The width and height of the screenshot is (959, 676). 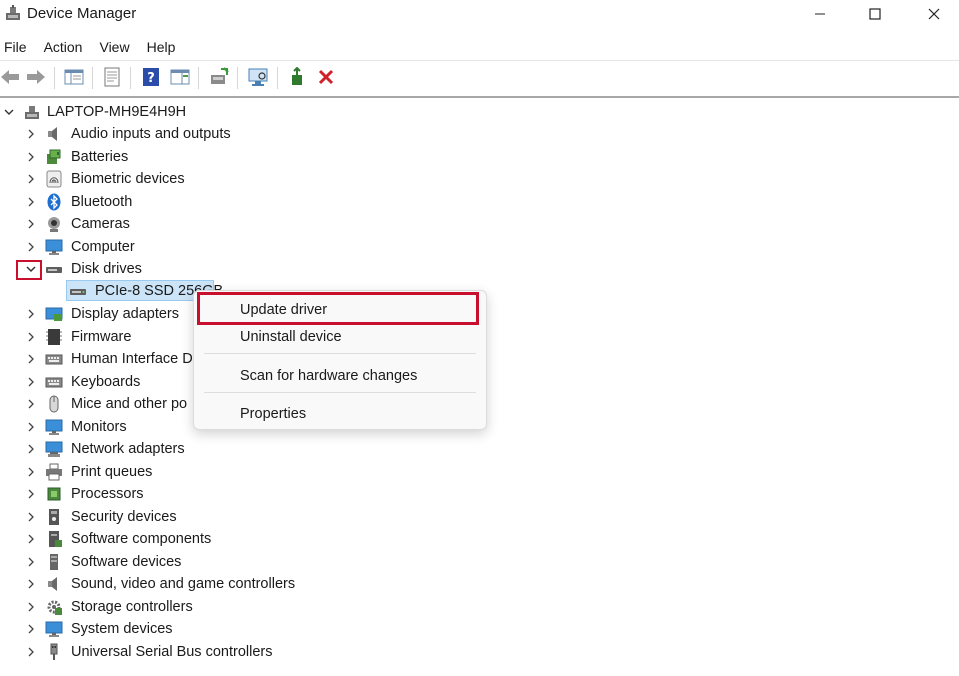 I want to click on menu-help: Help, so click(x=161, y=47).